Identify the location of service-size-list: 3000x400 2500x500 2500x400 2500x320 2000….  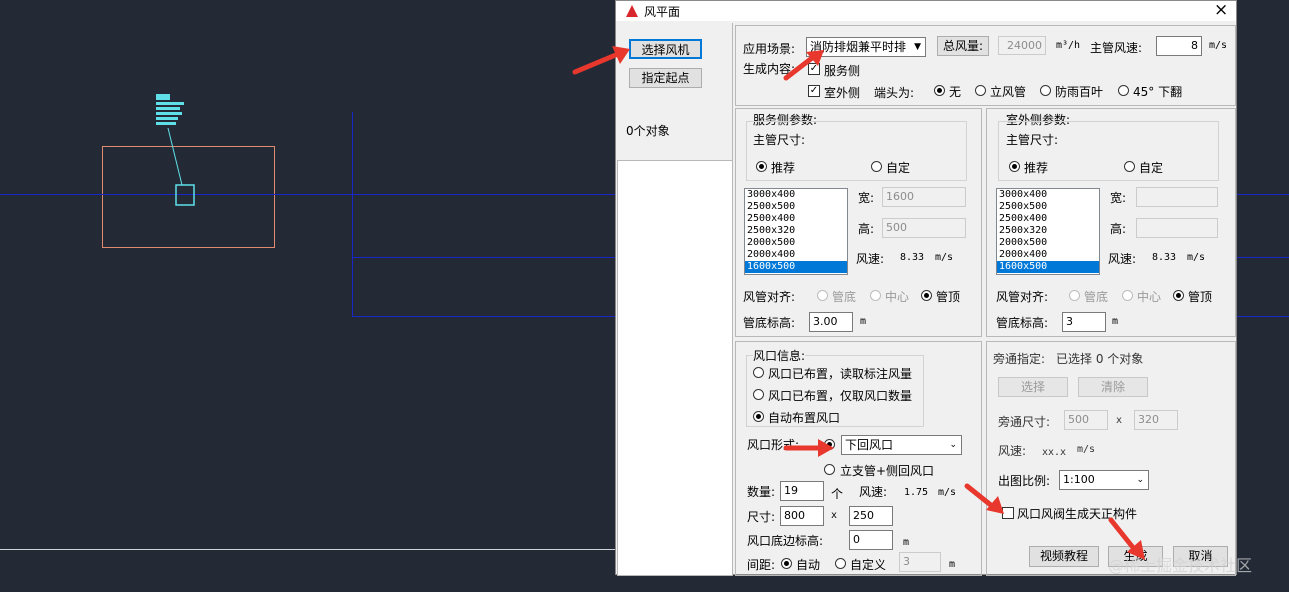
(796, 231).